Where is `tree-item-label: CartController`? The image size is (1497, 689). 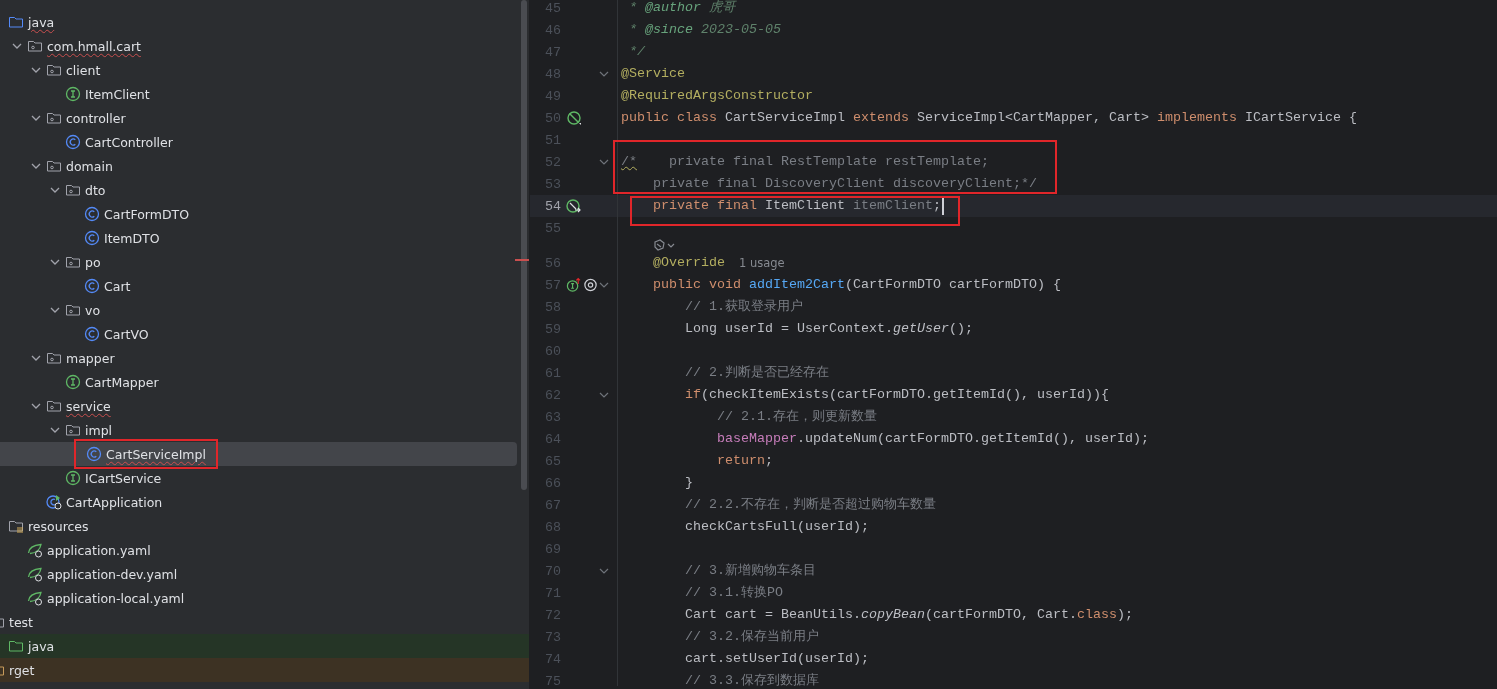
tree-item-label: CartController is located at coordinates (129, 144).